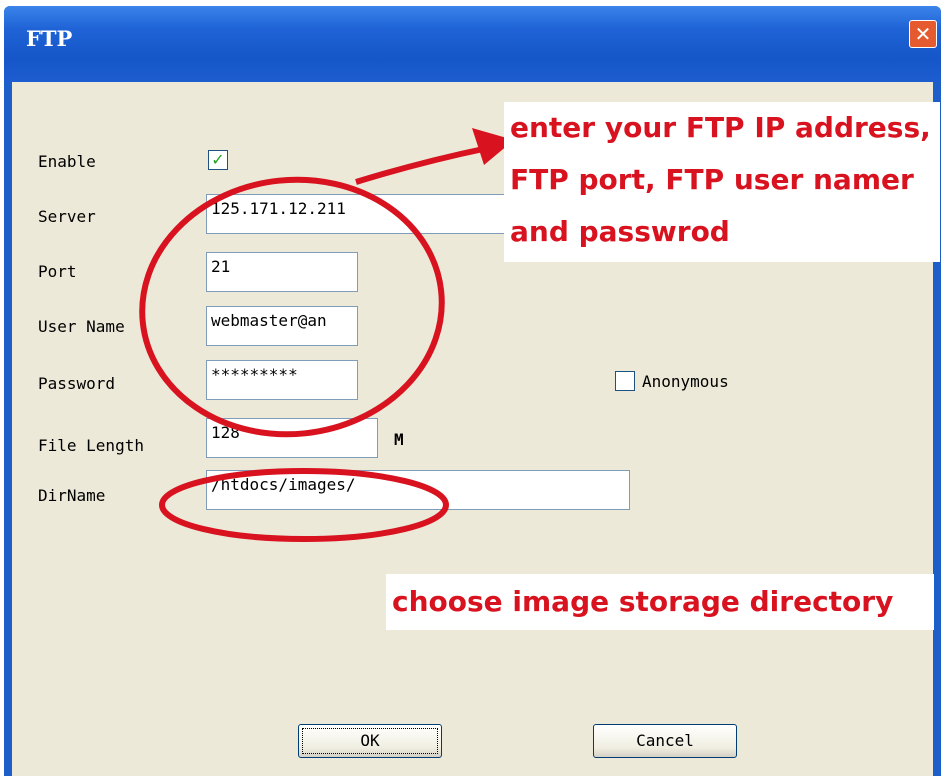 The height and width of the screenshot is (780, 945). What do you see at coordinates (304, 505) in the screenshot?
I see `circle-dirname-annotation` at bounding box center [304, 505].